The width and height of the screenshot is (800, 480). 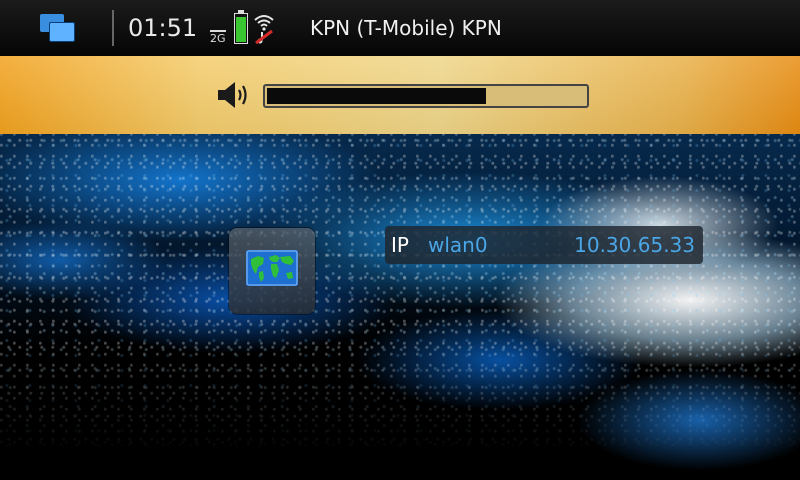 What do you see at coordinates (544, 245) in the screenshot?
I see `ip-address-widget: IP wlan0 10.30.65.33` at bounding box center [544, 245].